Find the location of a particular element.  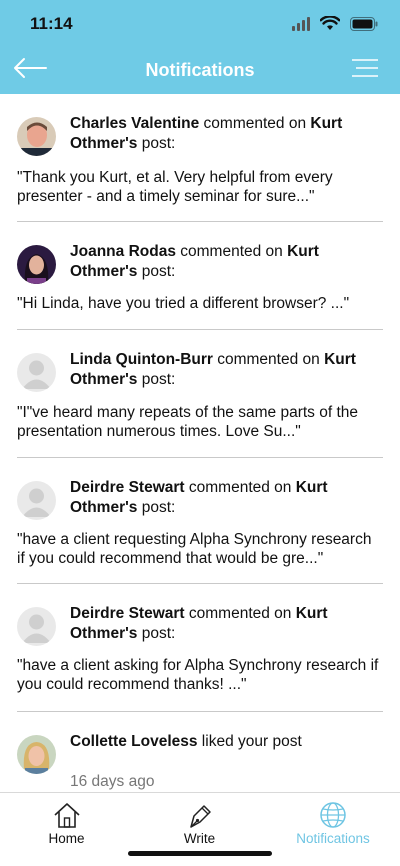

menu-button is located at coordinates (366, 69).